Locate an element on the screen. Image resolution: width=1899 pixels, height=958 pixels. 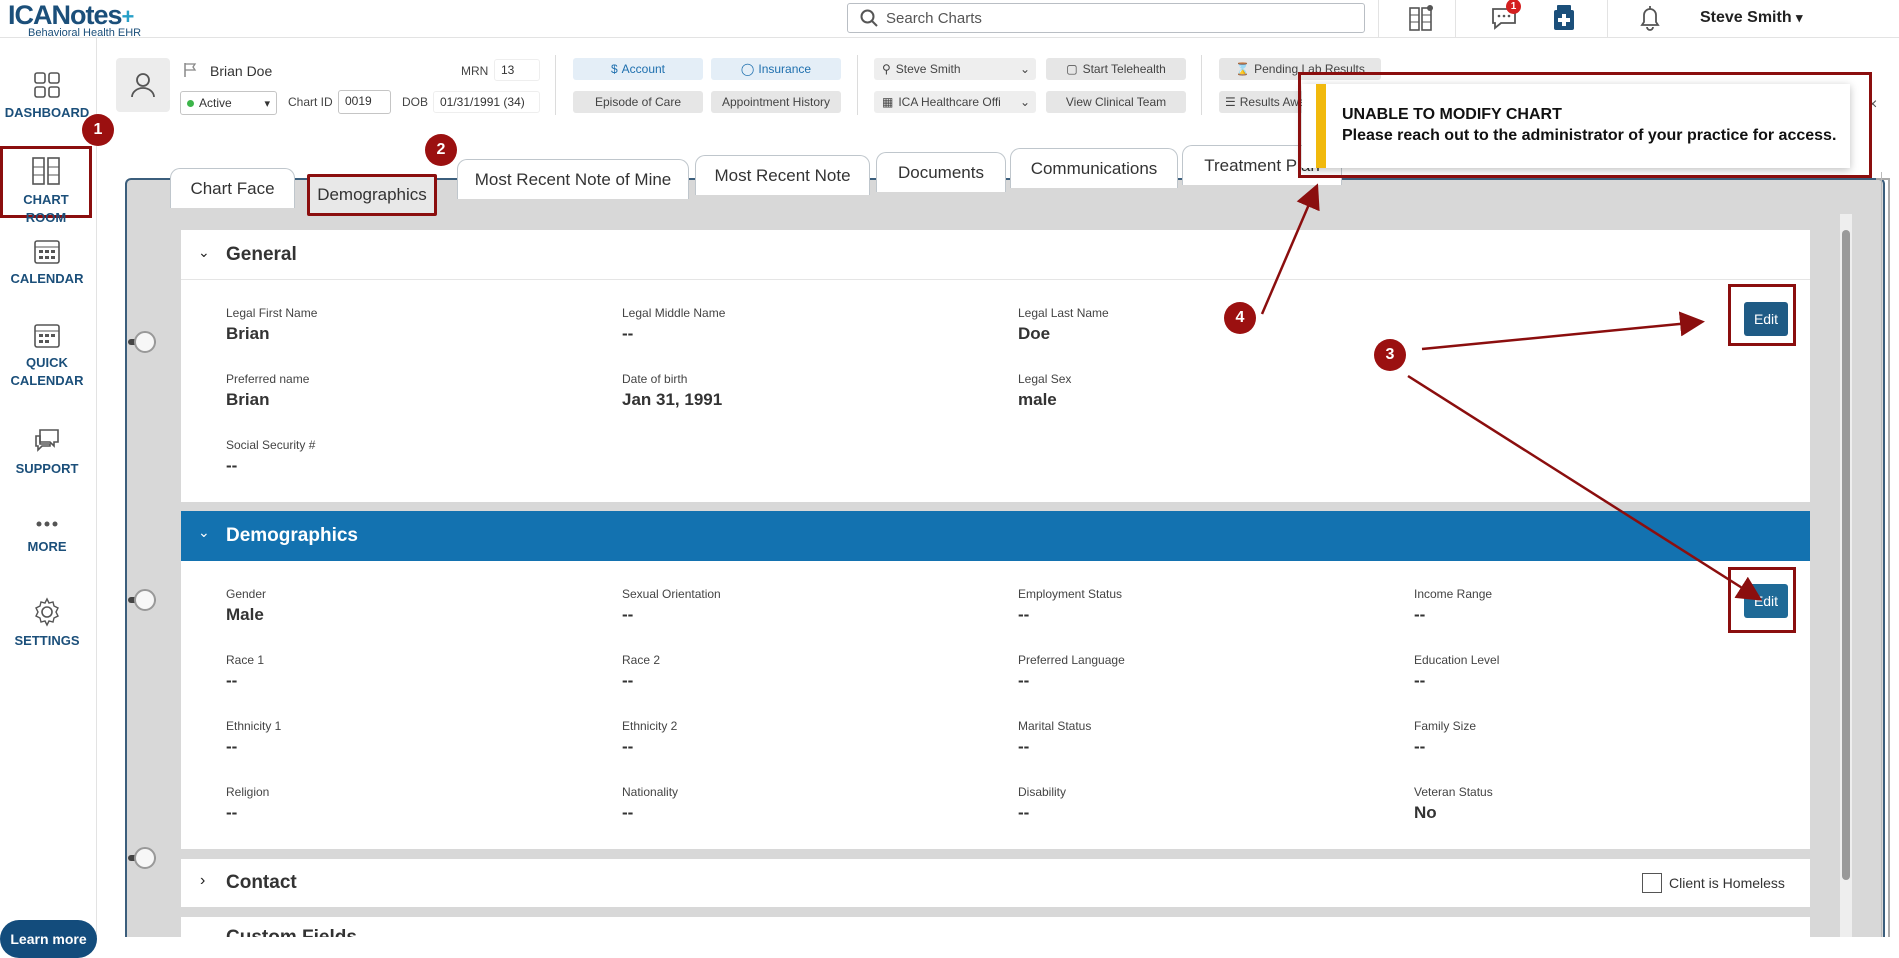
arrow-to-general-edit is located at coordinates (1563, 331).